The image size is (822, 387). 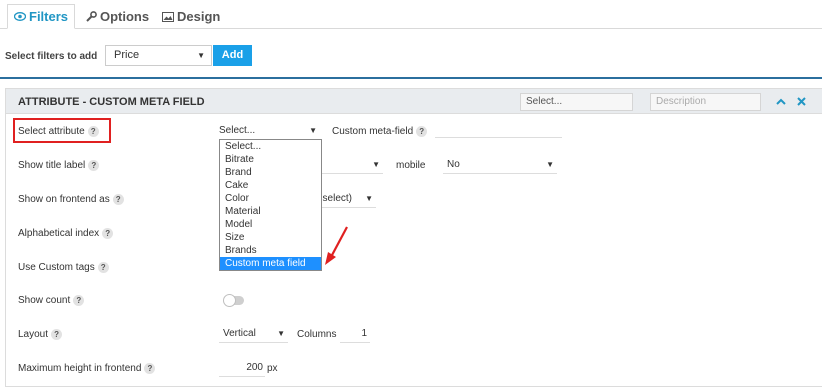 What do you see at coordinates (125, 16) in the screenshot?
I see `tab-options-label: Options` at bounding box center [125, 16].